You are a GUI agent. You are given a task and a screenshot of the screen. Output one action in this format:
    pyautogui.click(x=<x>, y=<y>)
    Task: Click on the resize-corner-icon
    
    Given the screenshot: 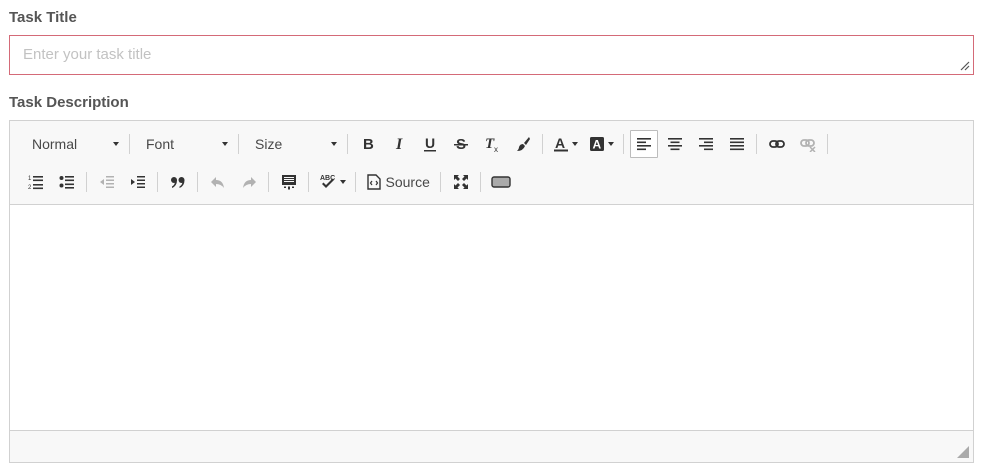 What is the action you would take?
    pyautogui.click(x=963, y=452)
    